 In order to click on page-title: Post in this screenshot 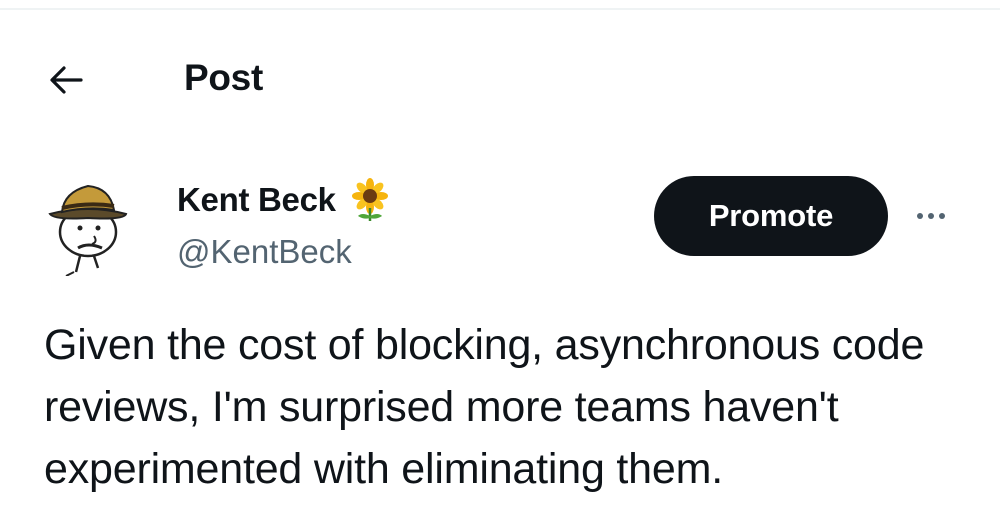, I will do `click(223, 77)`.